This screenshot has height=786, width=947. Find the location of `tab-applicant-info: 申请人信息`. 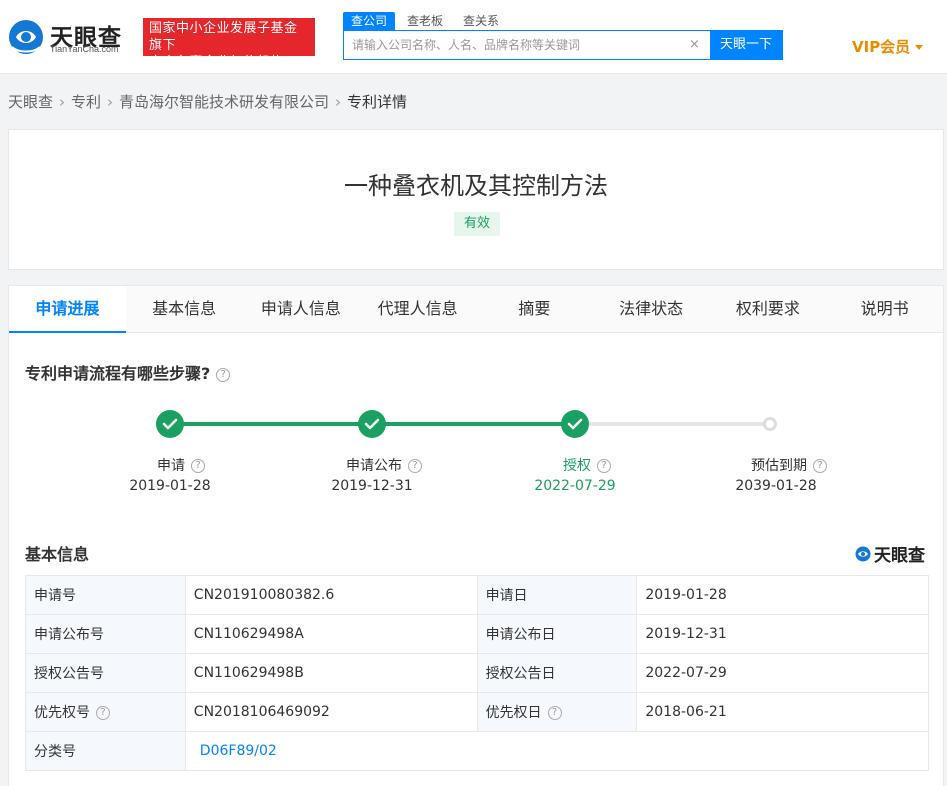

tab-applicant-info: 申请人信息 is located at coordinates (301, 309).